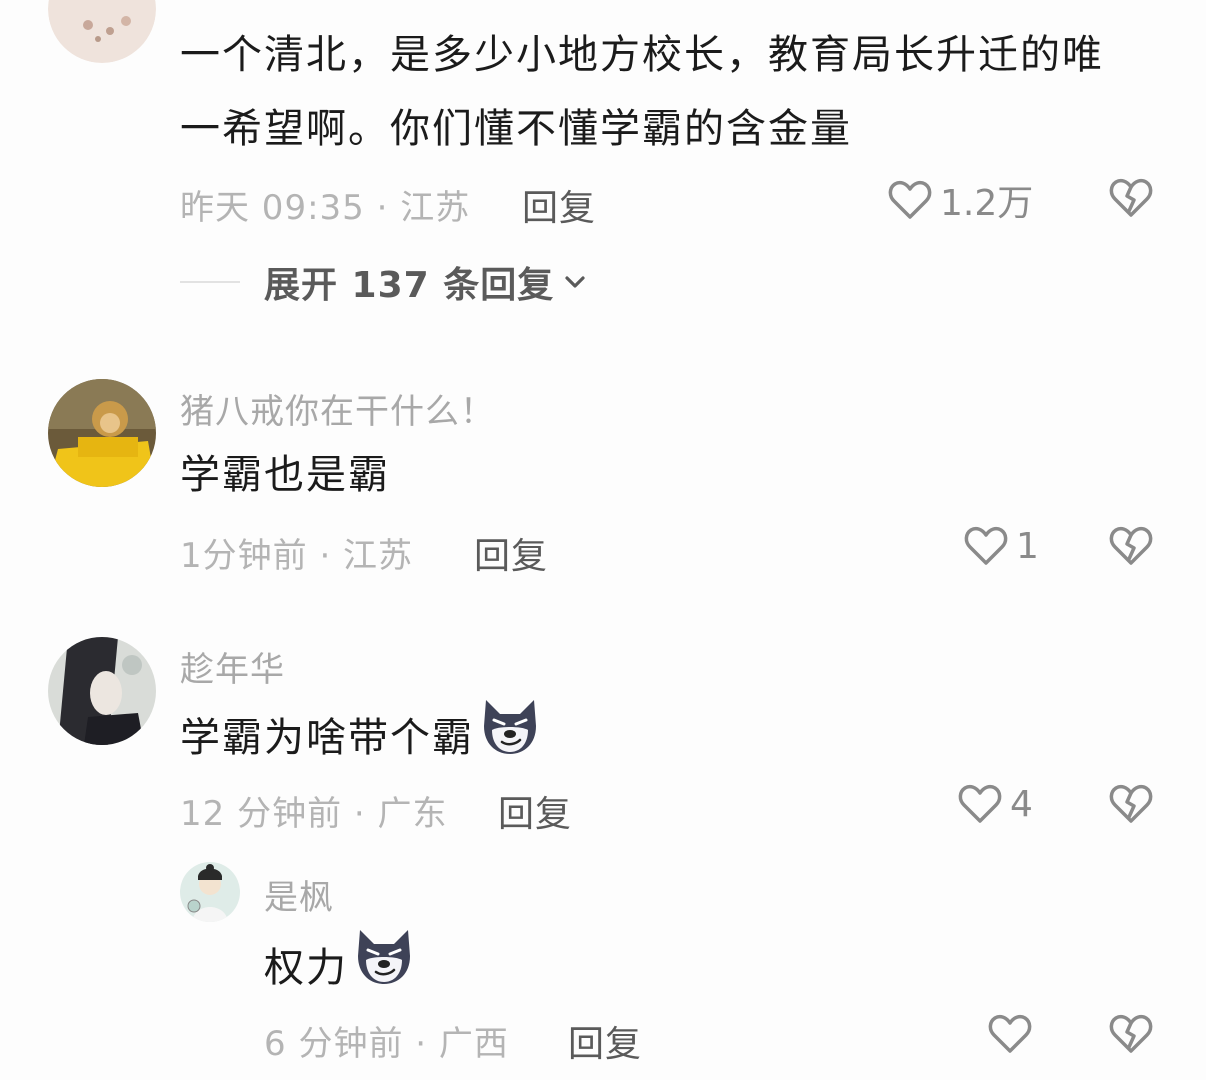  What do you see at coordinates (306, 968) in the screenshot?
I see `comment-text-body: 权力` at bounding box center [306, 968].